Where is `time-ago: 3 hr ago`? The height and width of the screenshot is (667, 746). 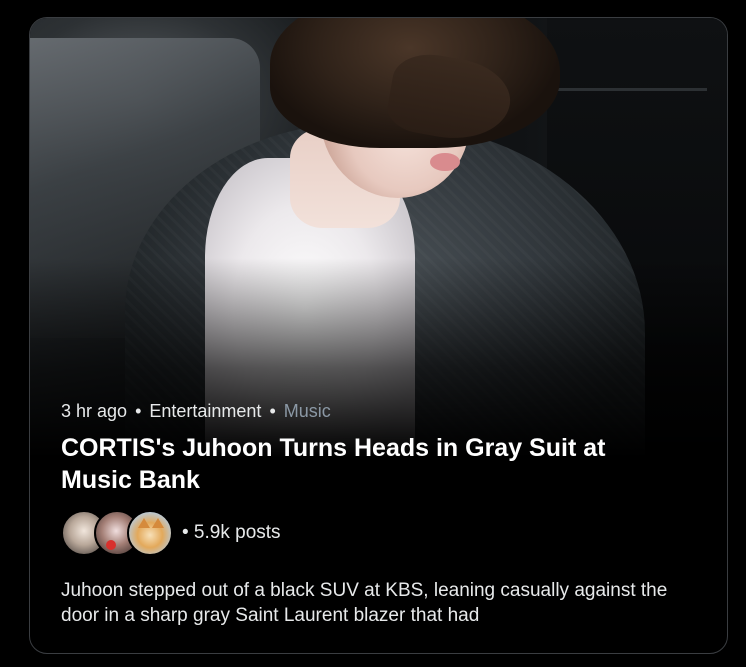
time-ago: 3 hr ago is located at coordinates (94, 411).